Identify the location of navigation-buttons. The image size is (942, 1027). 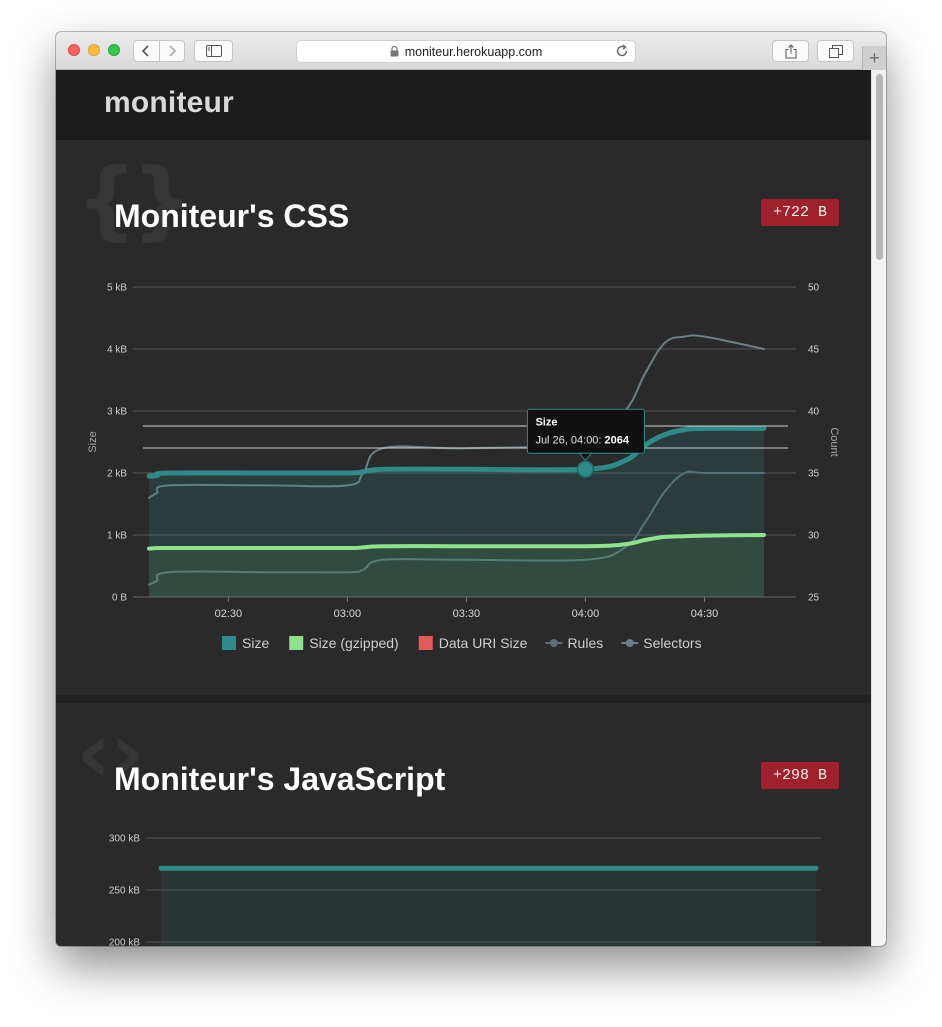
(159, 51).